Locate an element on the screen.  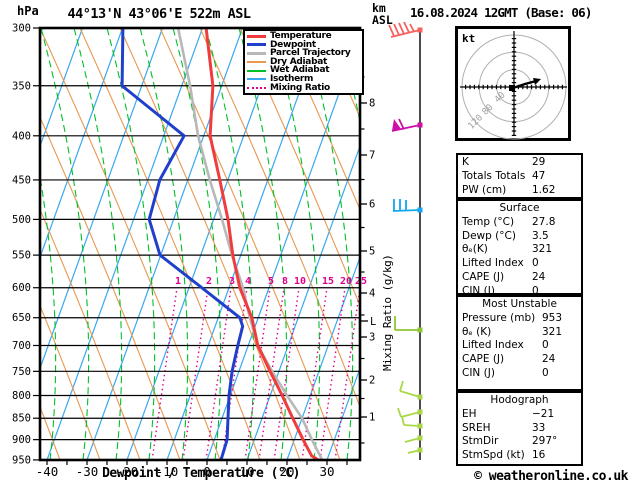
svg-text: 2 is located at coordinates (209, 281).